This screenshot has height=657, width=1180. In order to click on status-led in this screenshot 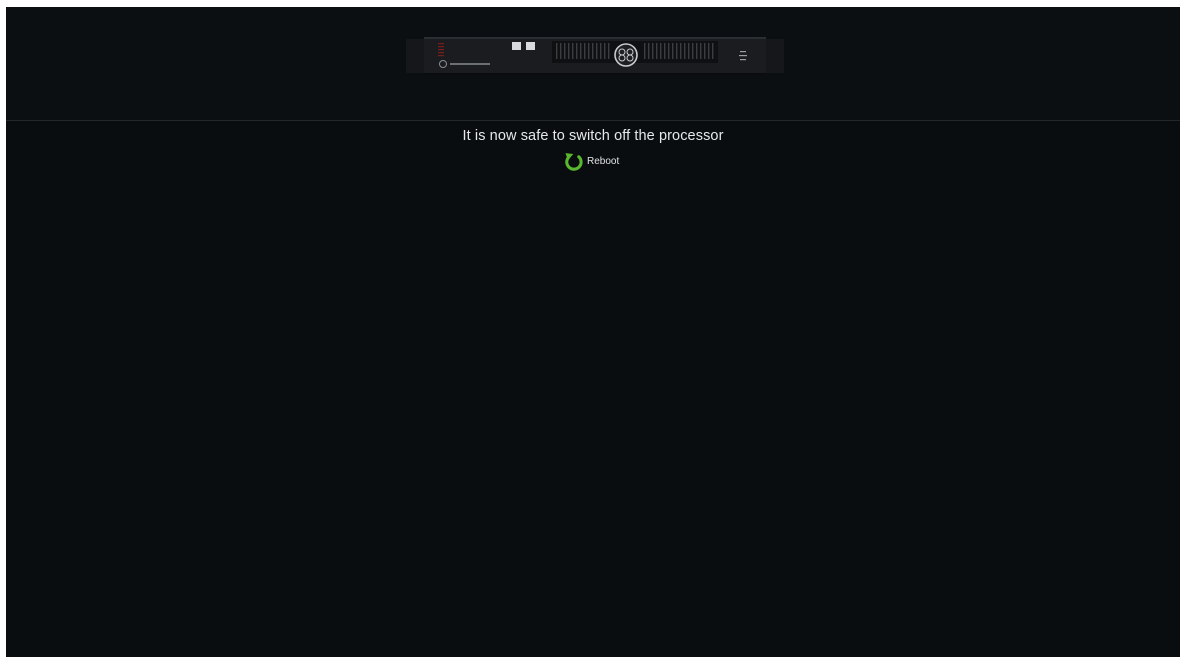, I will do `click(441, 44)`.